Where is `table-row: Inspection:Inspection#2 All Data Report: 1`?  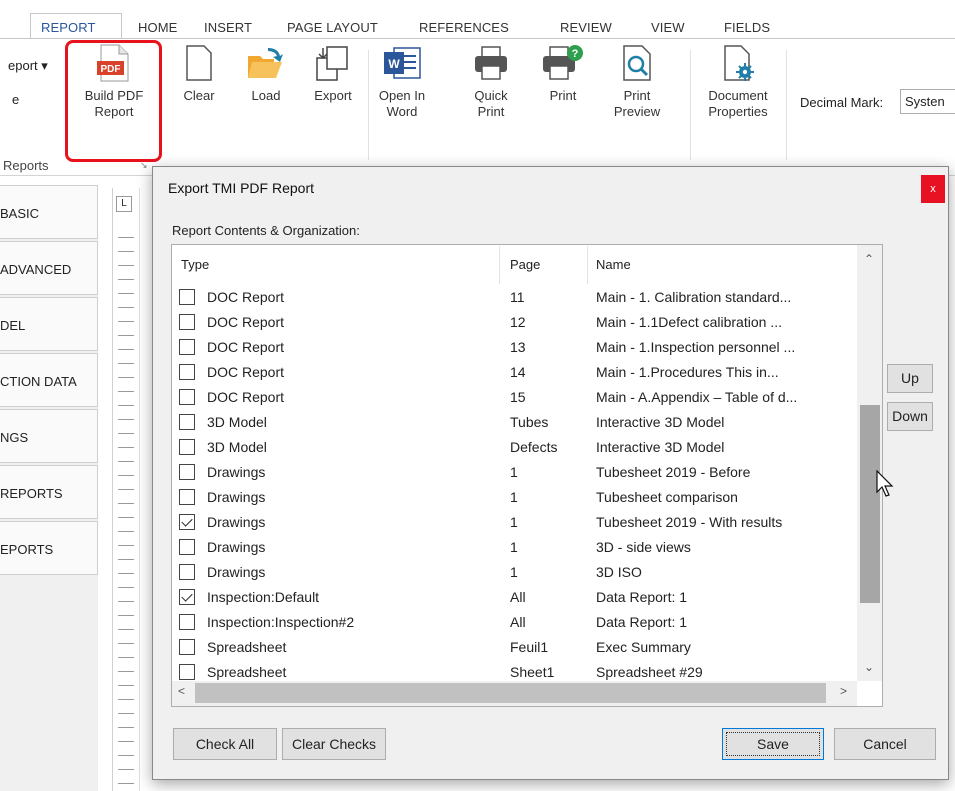 table-row: Inspection:Inspection#2 All Data Report: 1 is located at coordinates (514, 624).